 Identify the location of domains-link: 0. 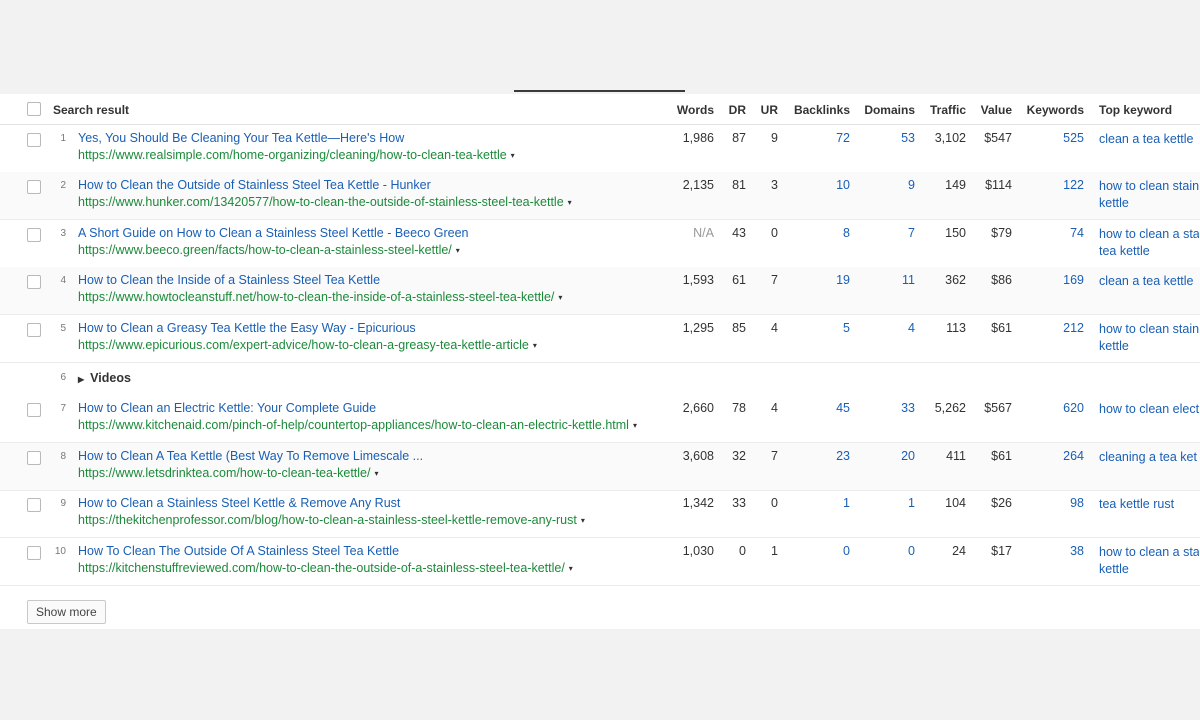
(892, 551).